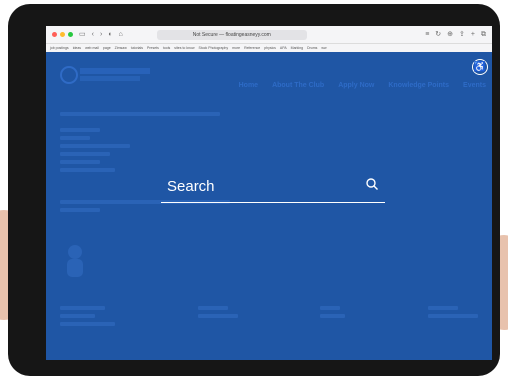 The height and width of the screenshot is (376, 508). I want to click on site-logo-text, so click(115, 71).